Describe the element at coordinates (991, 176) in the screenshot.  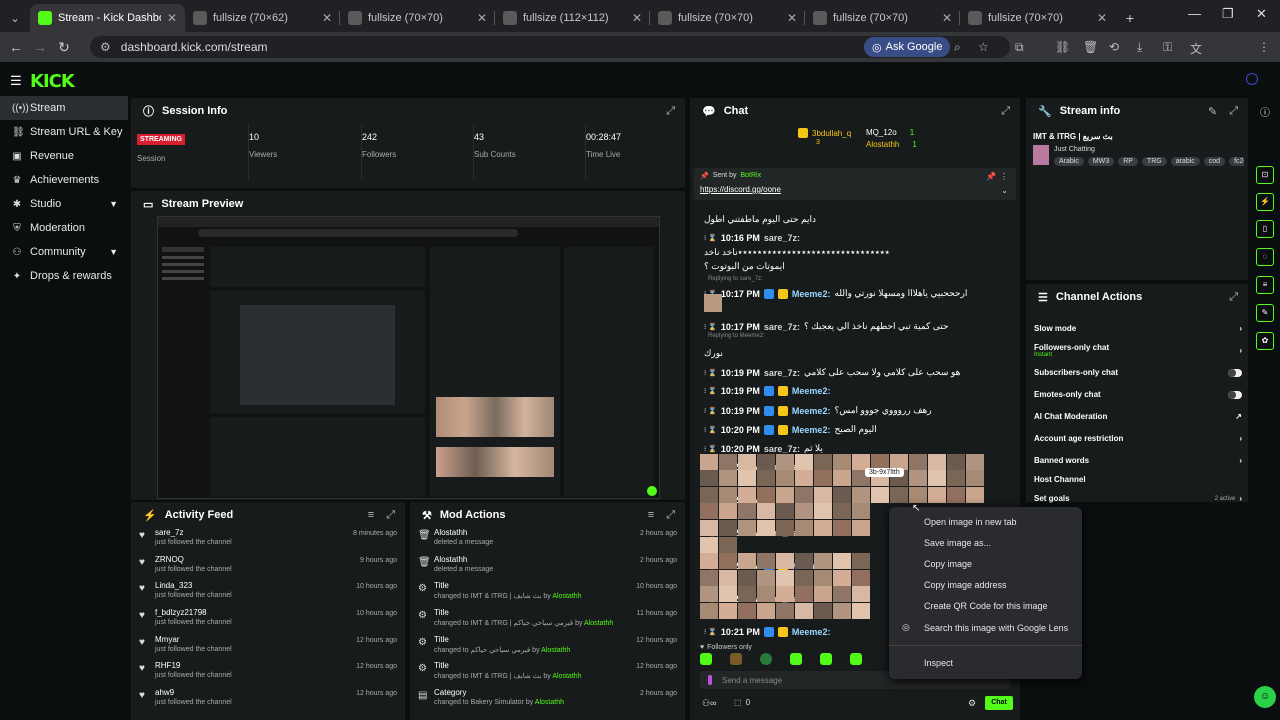
I see `unpin-icon: 📌` at that location.